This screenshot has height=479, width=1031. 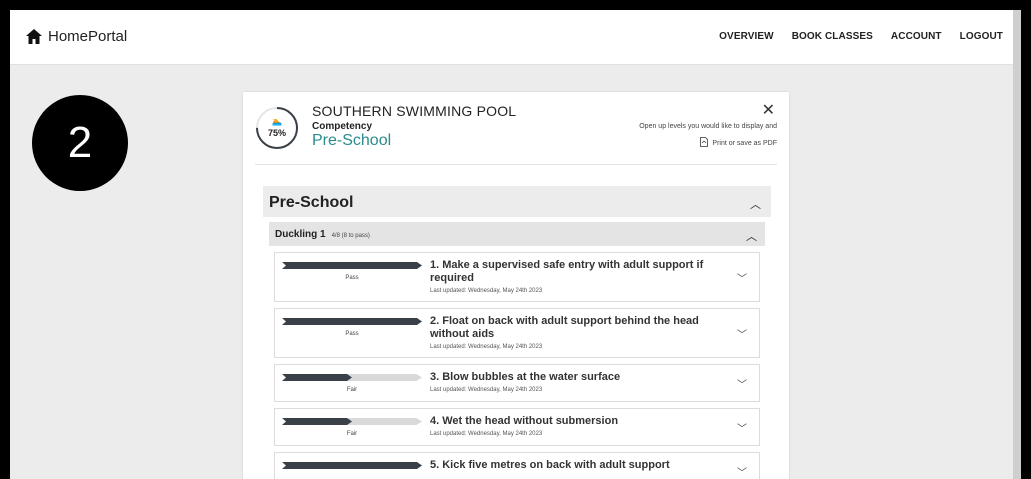 What do you see at coordinates (832, 36) in the screenshot?
I see `nav-book-classes: BOOK CLASSES` at bounding box center [832, 36].